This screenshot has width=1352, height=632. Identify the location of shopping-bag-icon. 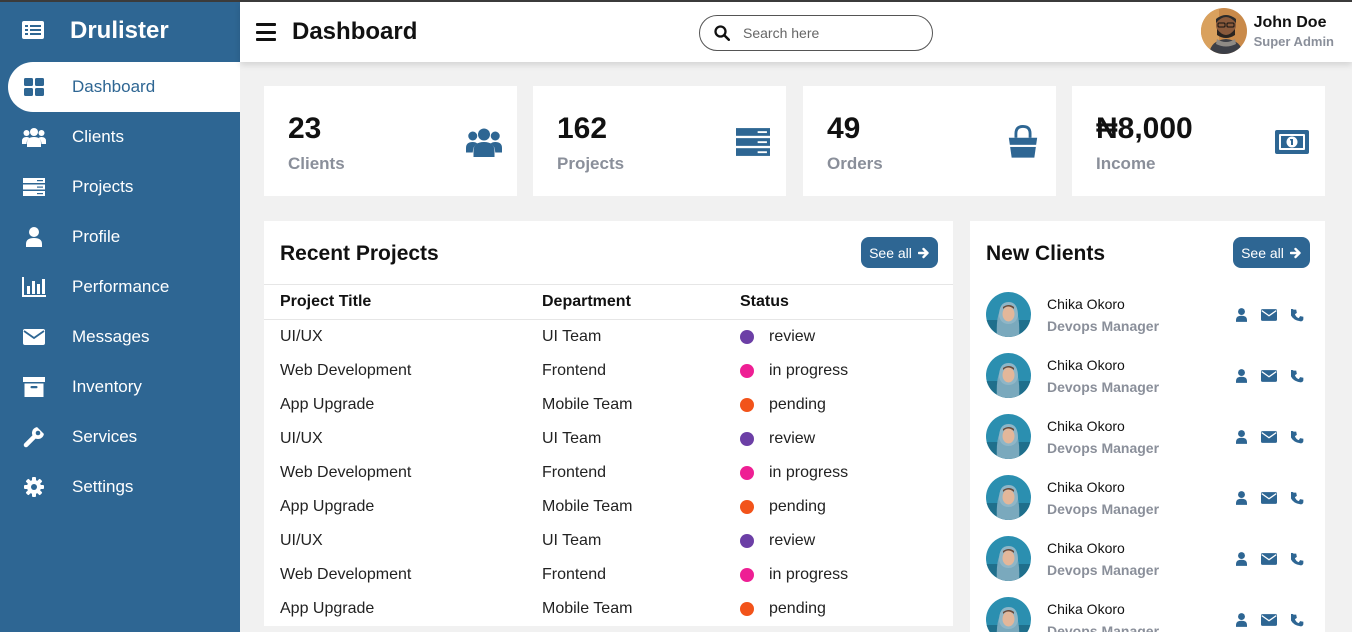
(1023, 142).